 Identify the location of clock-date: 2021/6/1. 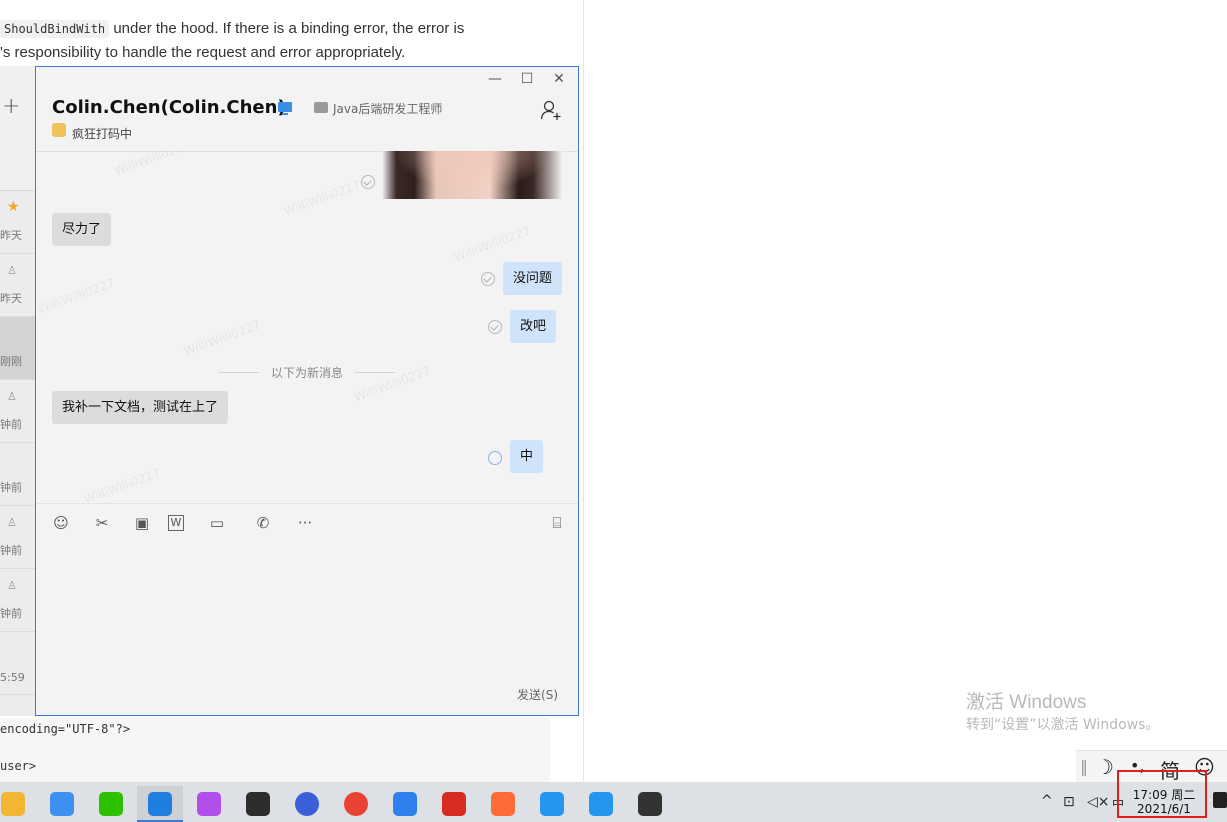
(1164, 809).